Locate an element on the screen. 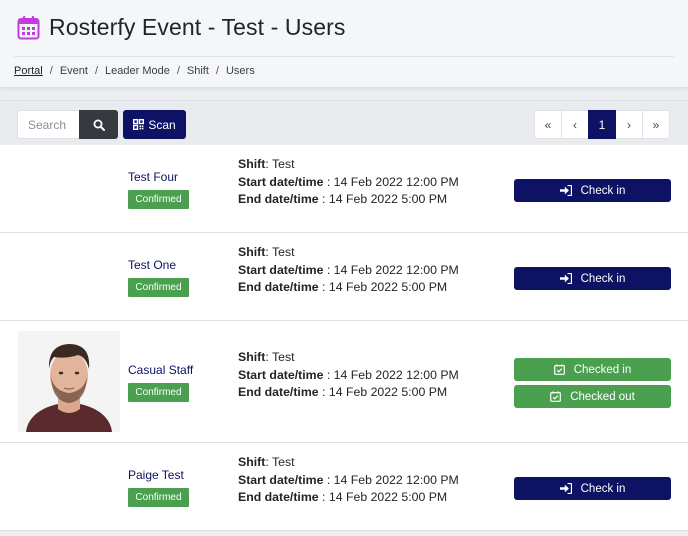 The width and height of the screenshot is (688, 536). breadcrumb-users: Users is located at coordinates (240, 71).